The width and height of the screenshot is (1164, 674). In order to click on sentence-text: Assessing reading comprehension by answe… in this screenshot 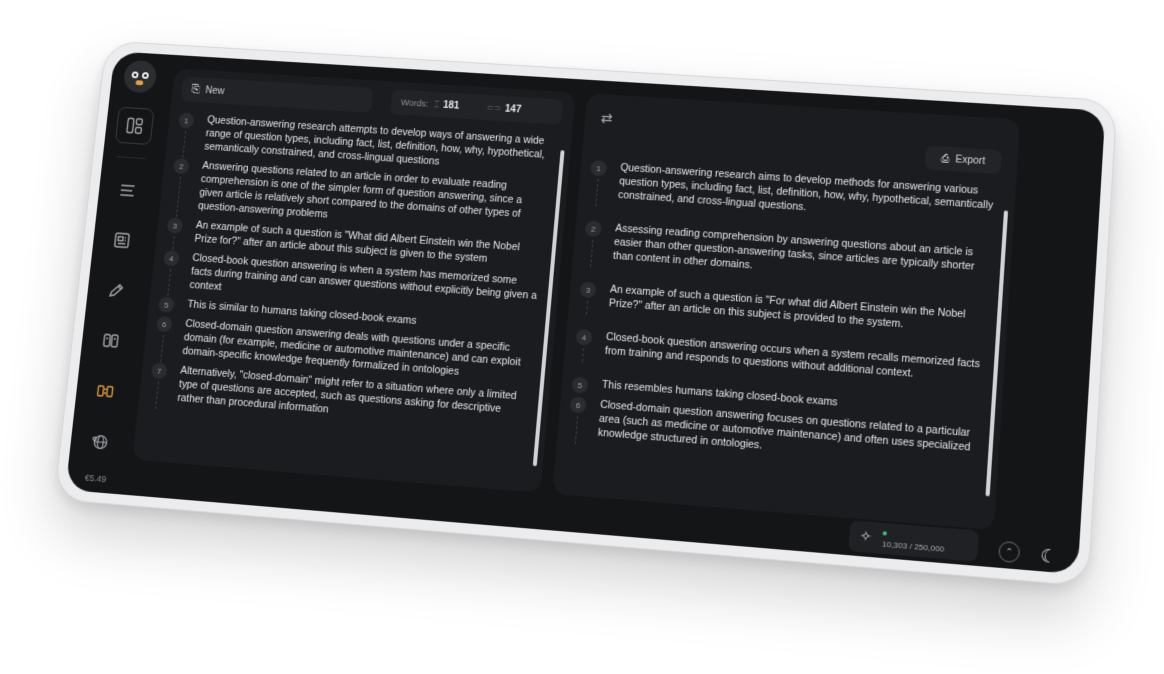, I will do `click(793, 248)`.